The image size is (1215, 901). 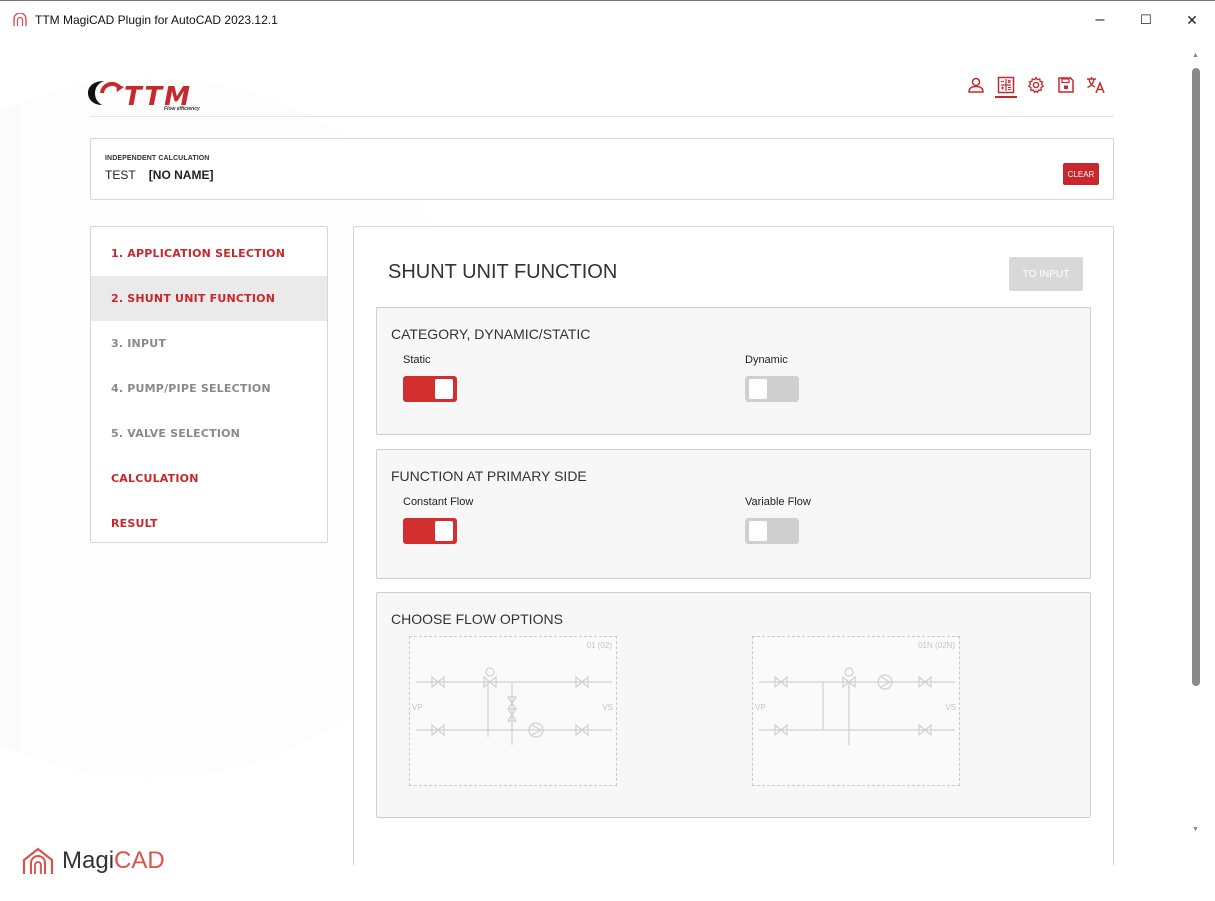 What do you see at coordinates (602, 116) in the screenshot?
I see `header-divider` at bounding box center [602, 116].